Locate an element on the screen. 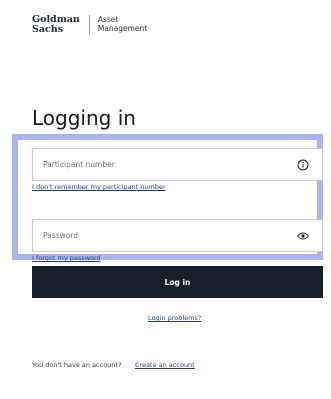 The image size is (331, 399). forgot-participant-number-link: I don't remember my participant number is located at coordinates (99, 187).